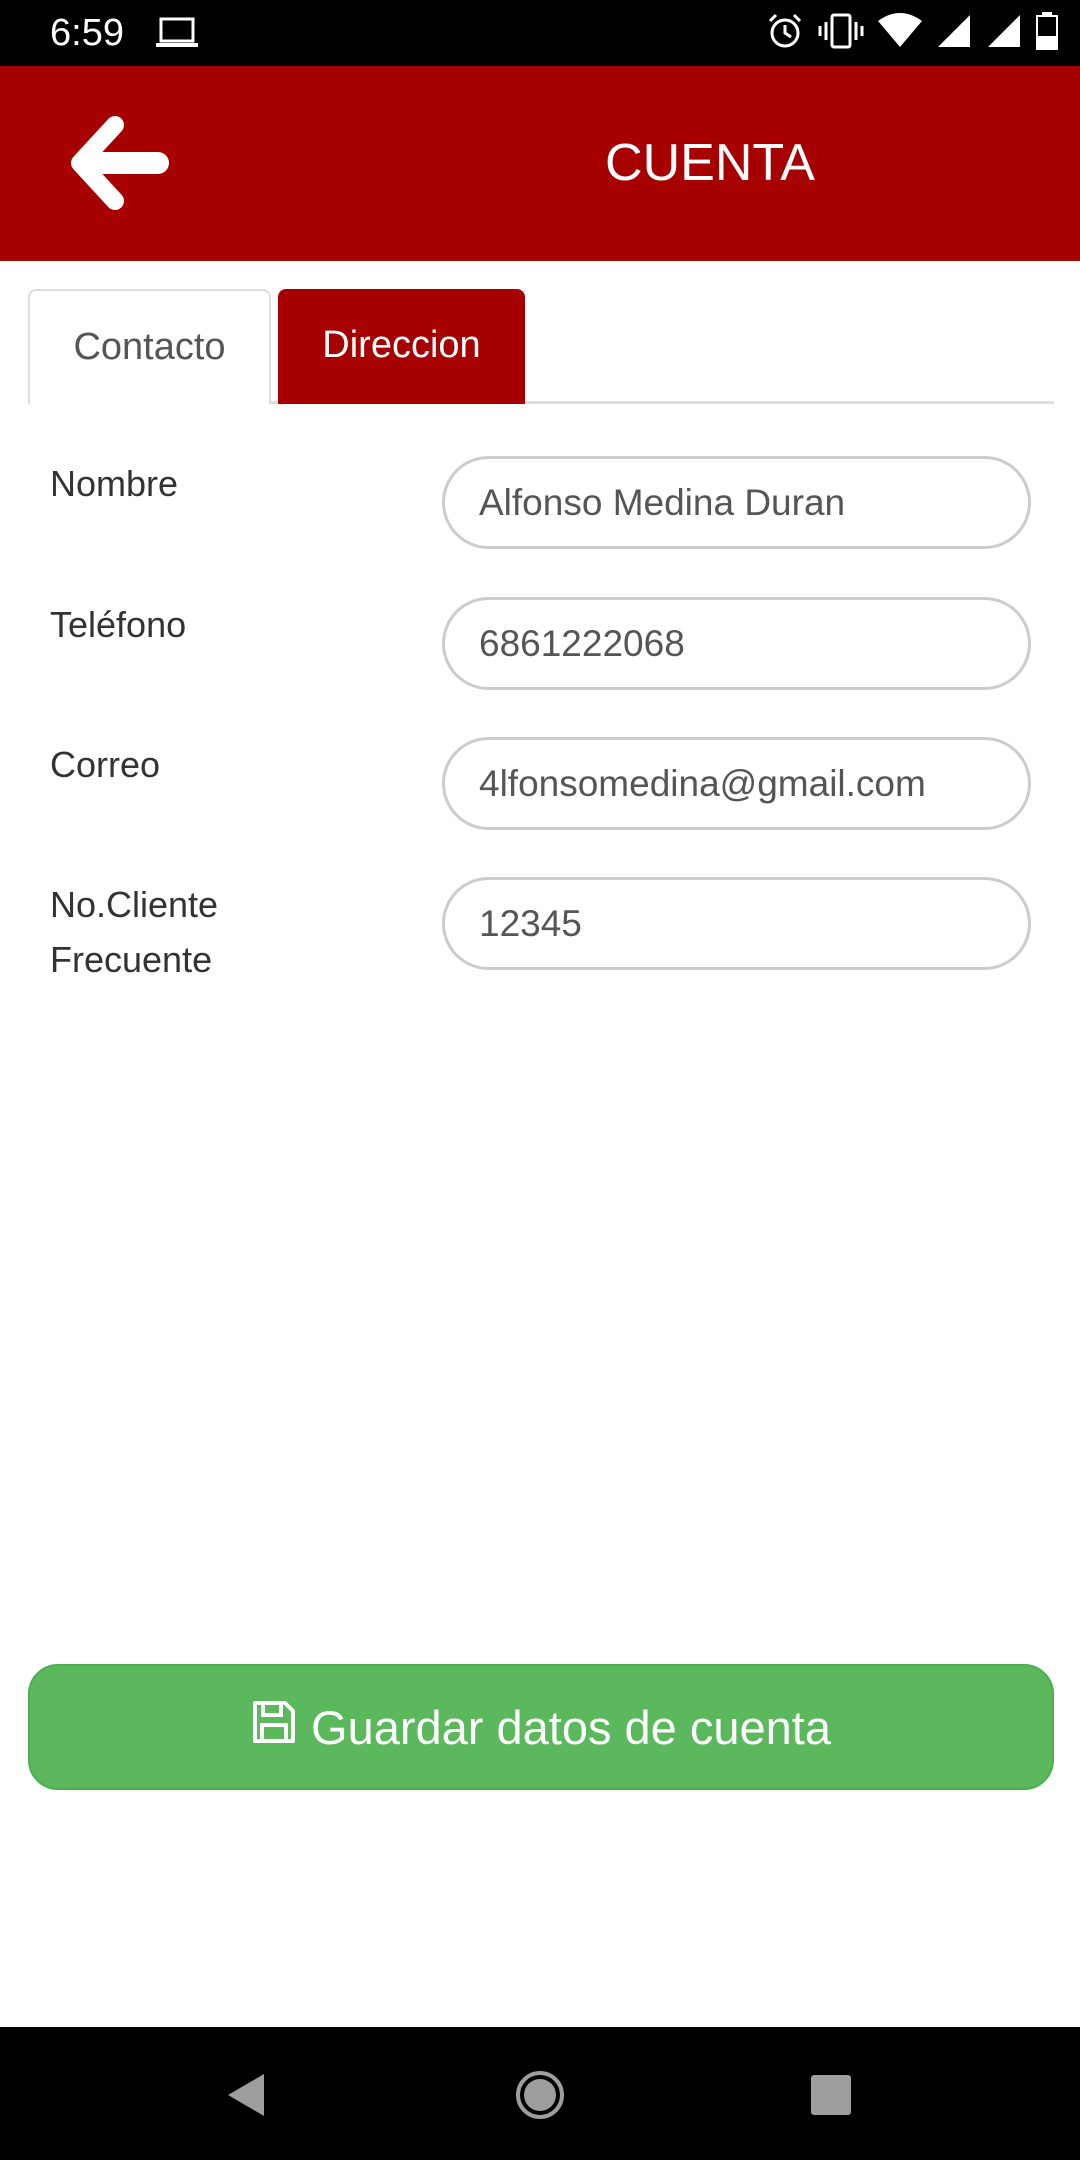  What do you see at coordinates (274, 1727) in the screenshot?
I see `floppy-disk-icon` at bounding box center [274, 1727].